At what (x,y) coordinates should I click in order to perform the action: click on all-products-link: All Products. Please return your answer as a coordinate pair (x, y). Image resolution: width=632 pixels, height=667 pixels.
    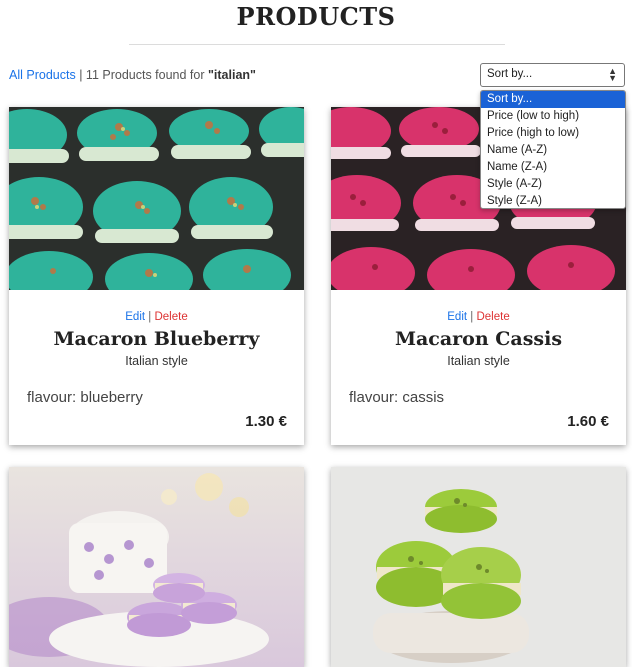
    Looking at the image, I should click on (42, 75).